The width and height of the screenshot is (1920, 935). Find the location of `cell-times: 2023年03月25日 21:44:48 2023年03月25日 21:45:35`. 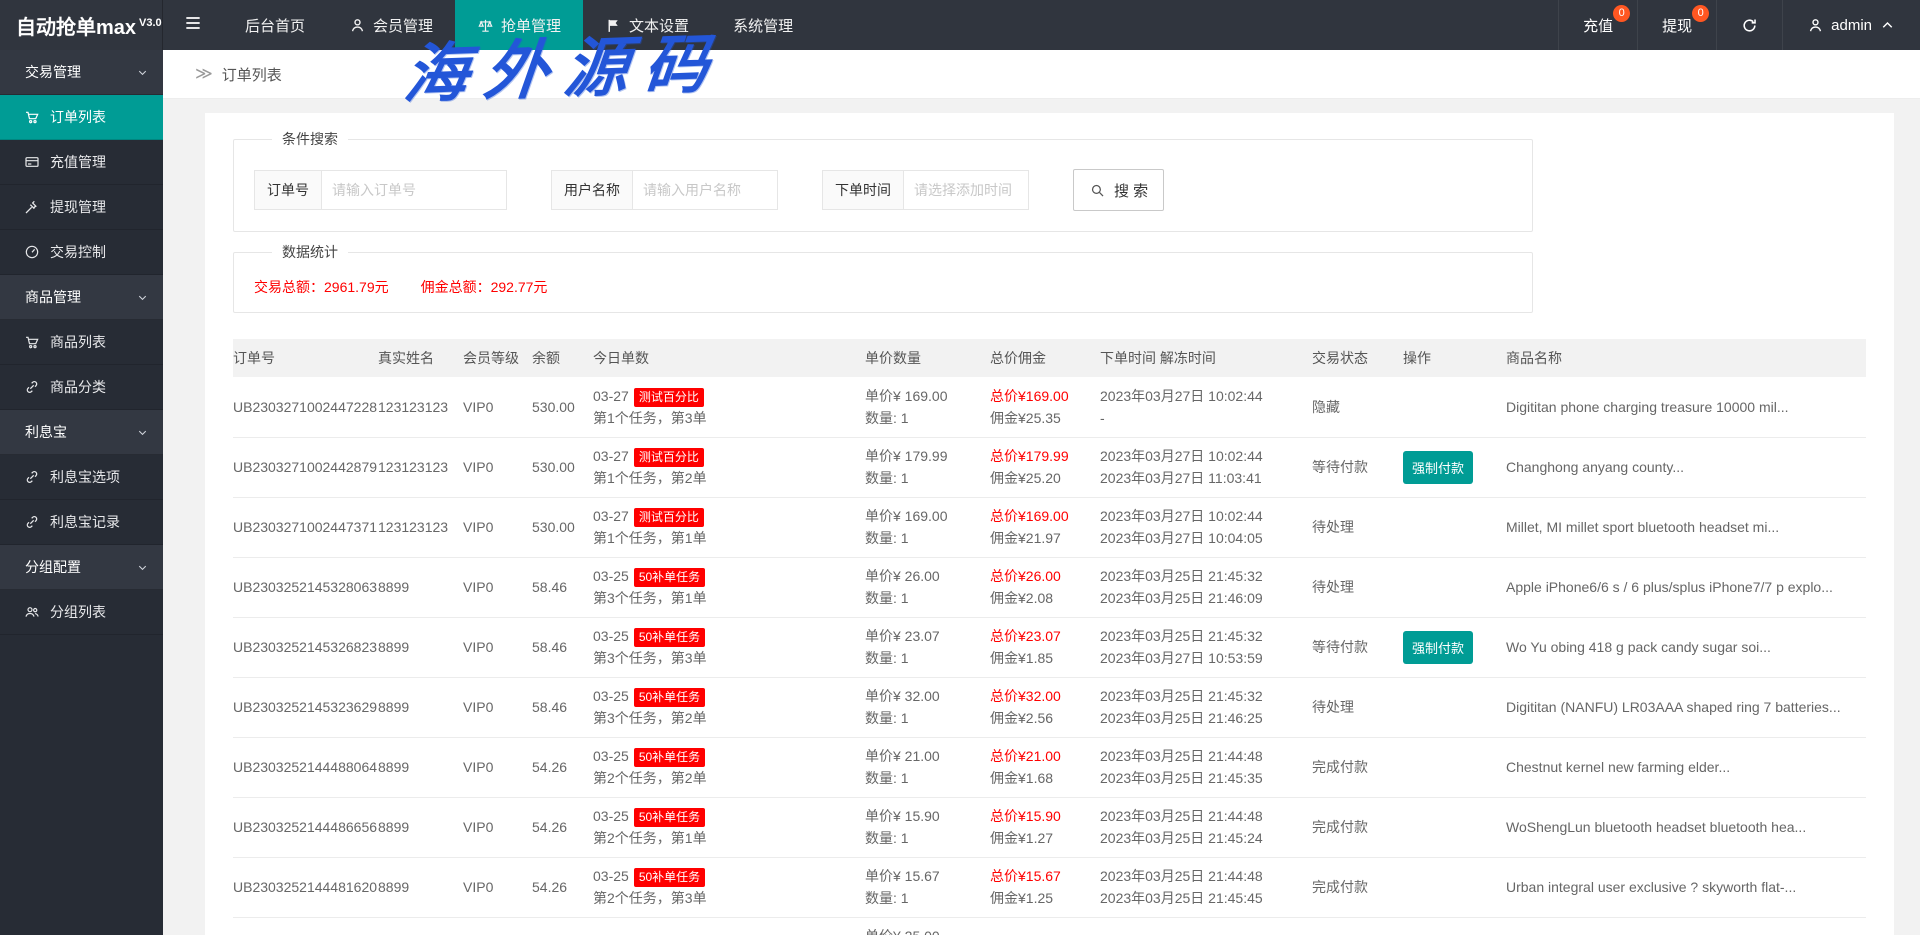

cell-times: 2023年03月25日 21:44:48 2023年03月25日 21:45:35 is located at coordinates (1206, 767).